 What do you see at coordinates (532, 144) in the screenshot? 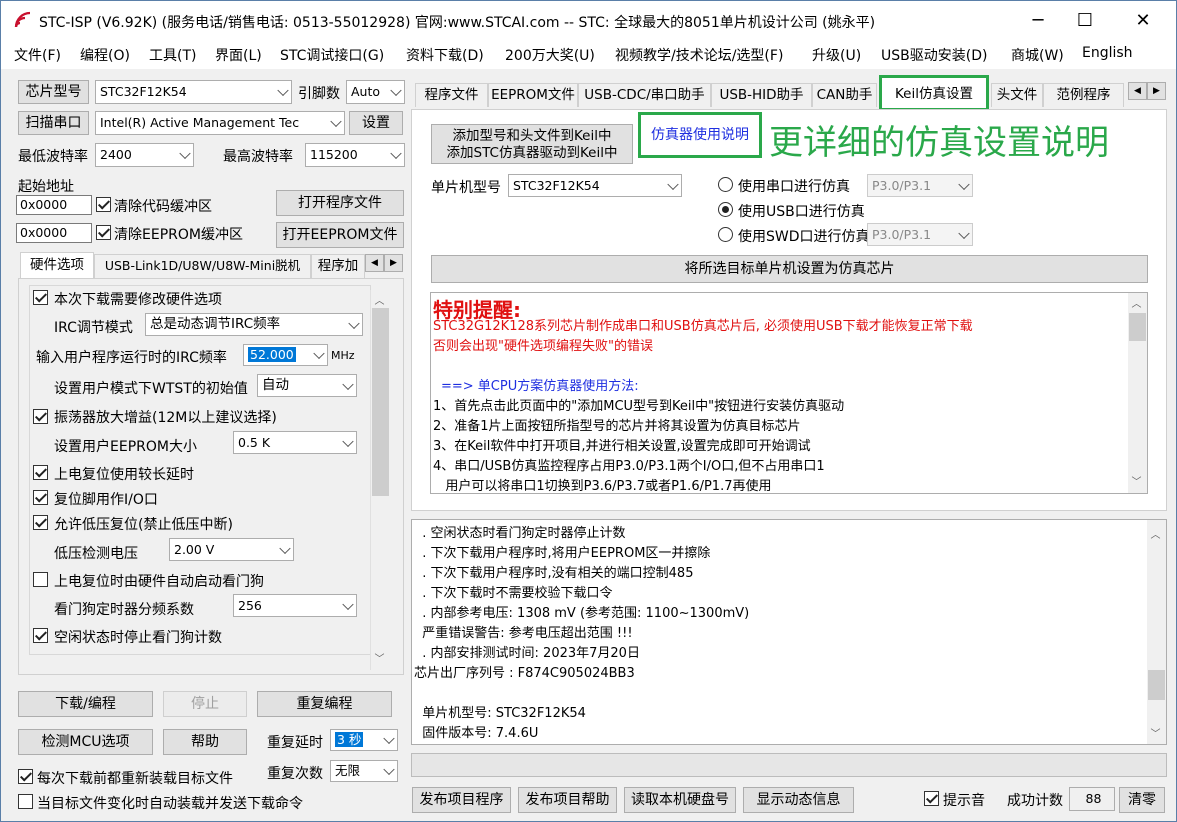
I see `add-to-keil-button: 添加型号和头文件到Keil中 添加STC仿真器驱动到Keil中` at bounding box center [532, 144].